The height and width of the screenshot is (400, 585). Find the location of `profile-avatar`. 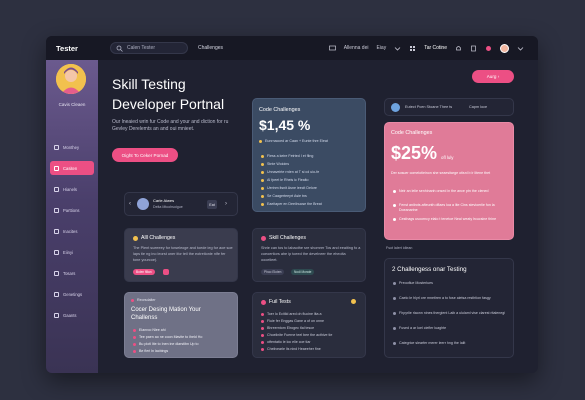

profile-avatar is located at coordinates (71, 79).